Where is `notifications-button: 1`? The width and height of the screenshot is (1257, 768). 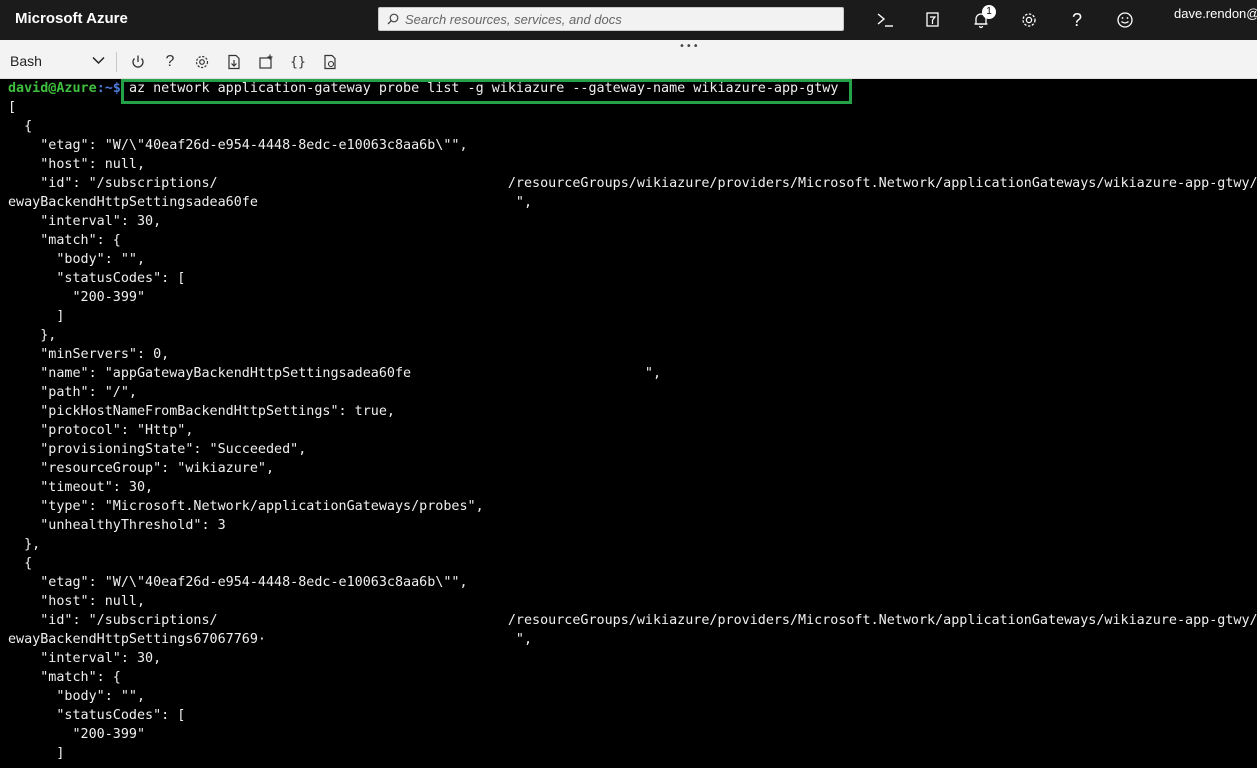 notifications-button: 1 is located at coordinates (981, 18).